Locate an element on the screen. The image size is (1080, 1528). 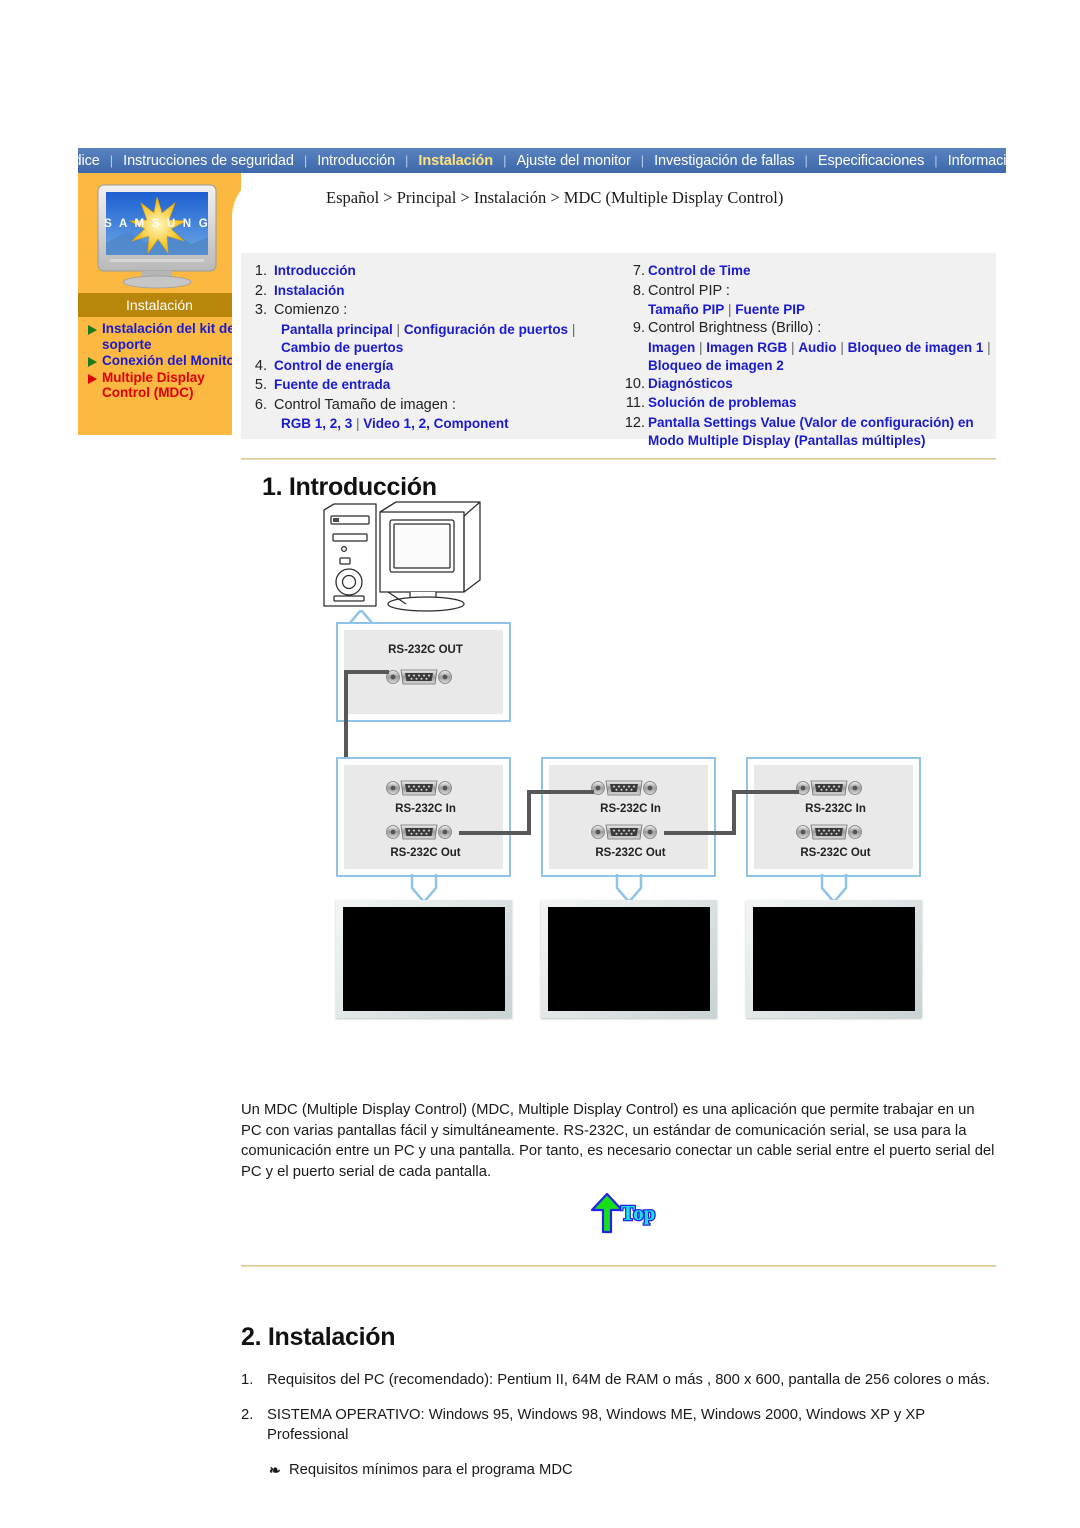
toc-number: 7. is located at coordinates (638, 271).